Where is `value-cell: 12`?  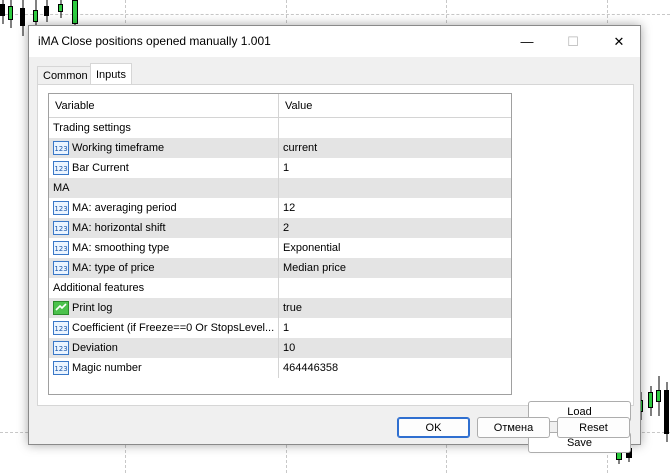
value-cell: 12 is located at coordinates (395, 208).